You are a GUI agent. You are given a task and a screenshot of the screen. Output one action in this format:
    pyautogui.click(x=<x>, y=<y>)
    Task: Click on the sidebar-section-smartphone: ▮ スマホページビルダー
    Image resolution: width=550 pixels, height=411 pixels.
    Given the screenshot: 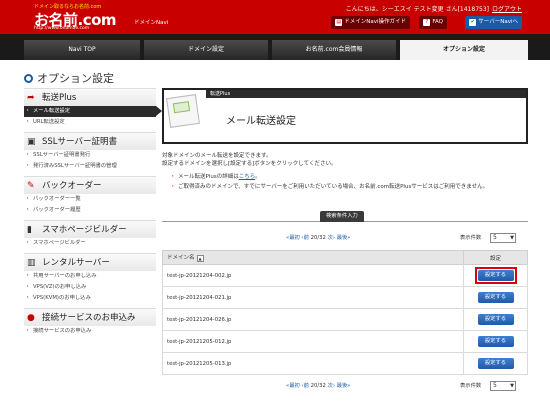 What is the action you would take?
    pyautogui.click(x=90, y=229)
    